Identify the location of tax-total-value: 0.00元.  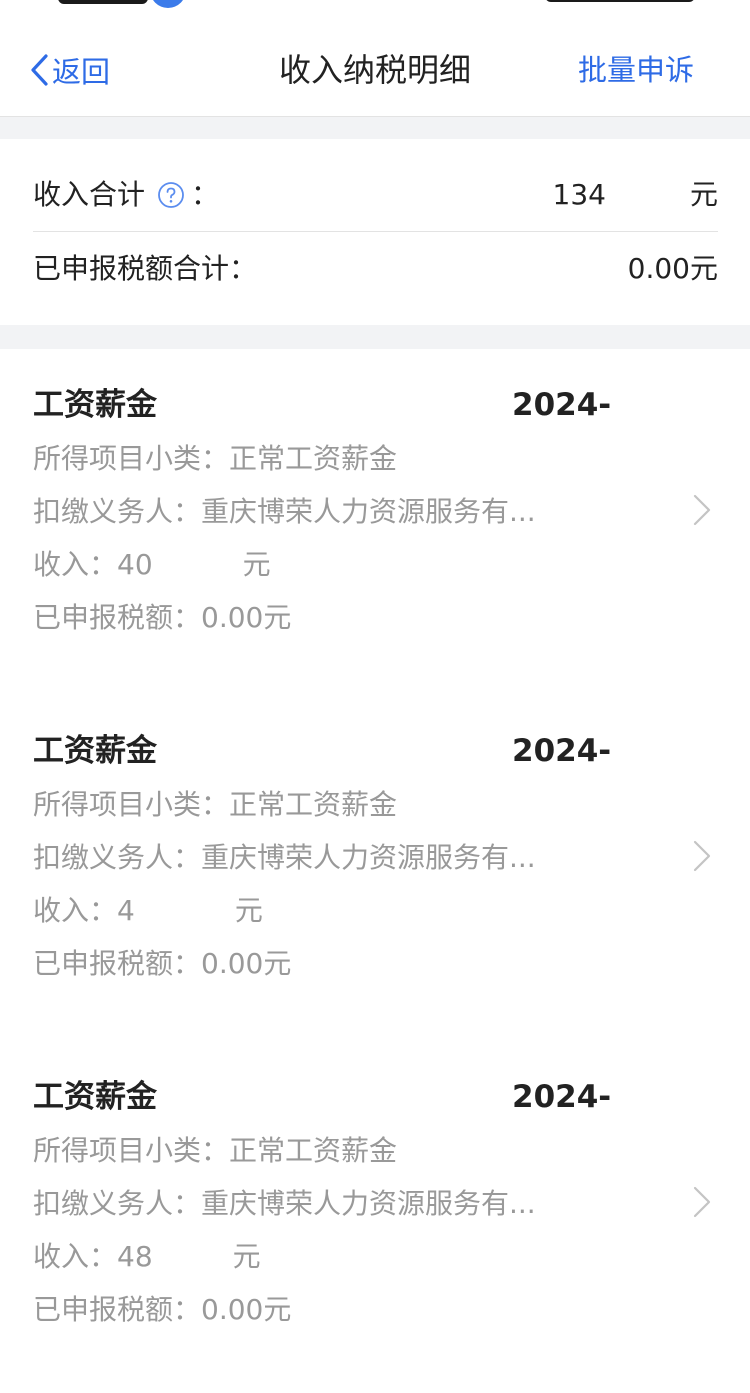
(672, 268).